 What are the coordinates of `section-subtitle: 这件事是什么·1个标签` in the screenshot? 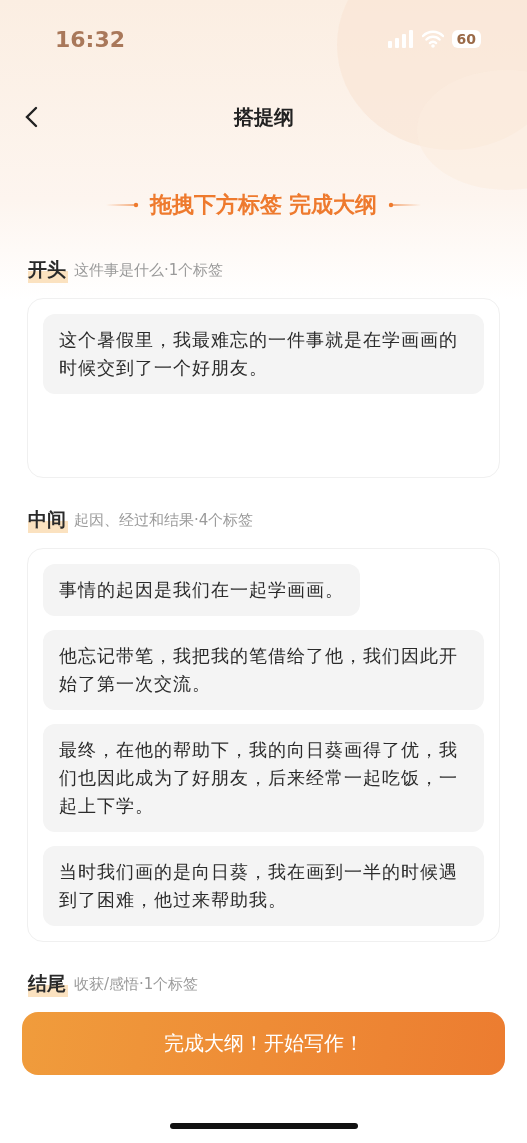 It's located at (149, 270).